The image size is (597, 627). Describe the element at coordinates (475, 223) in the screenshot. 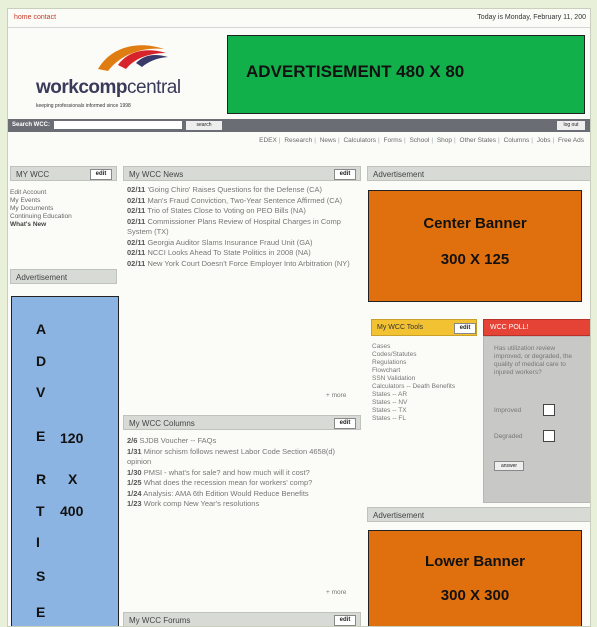

I see `center-banner-title: Center Banner` at that location.